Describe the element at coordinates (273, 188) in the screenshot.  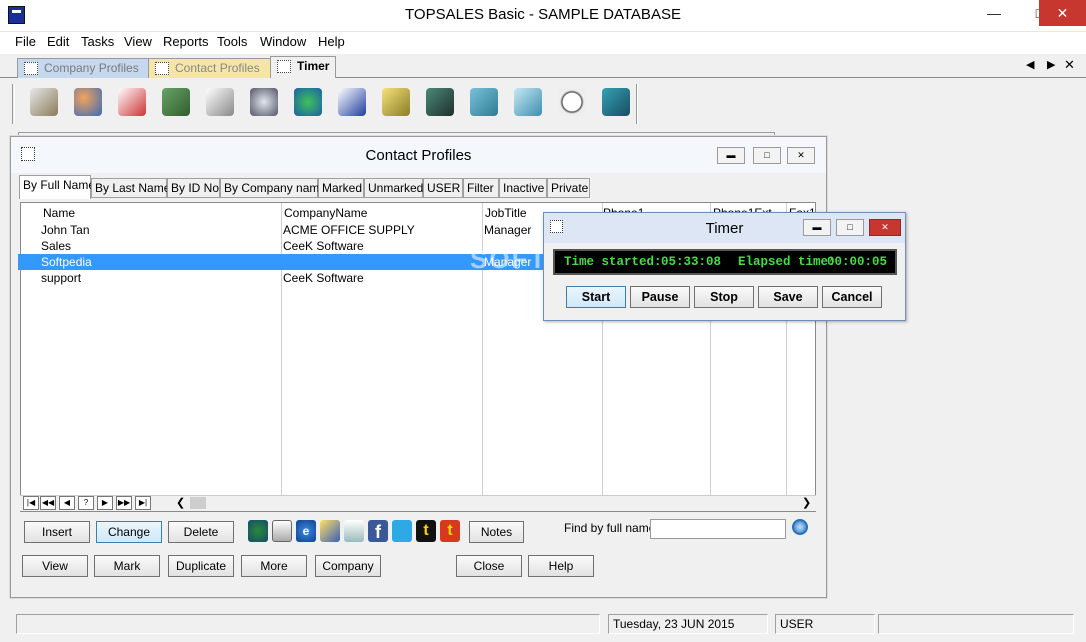
I see `tab-by-company-name: By Company name` at that location.